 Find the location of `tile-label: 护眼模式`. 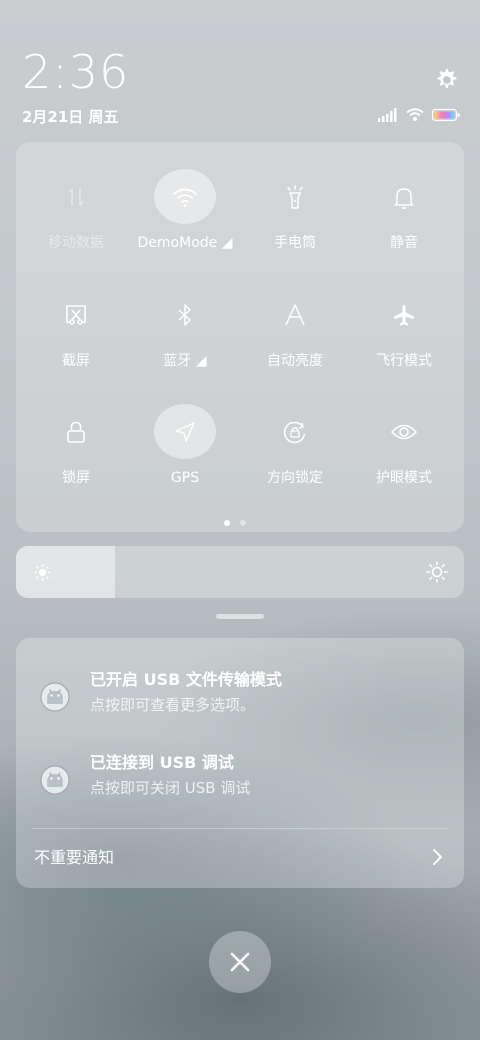

tile-label: 护眼模式 is located at coordinates (404, 478).